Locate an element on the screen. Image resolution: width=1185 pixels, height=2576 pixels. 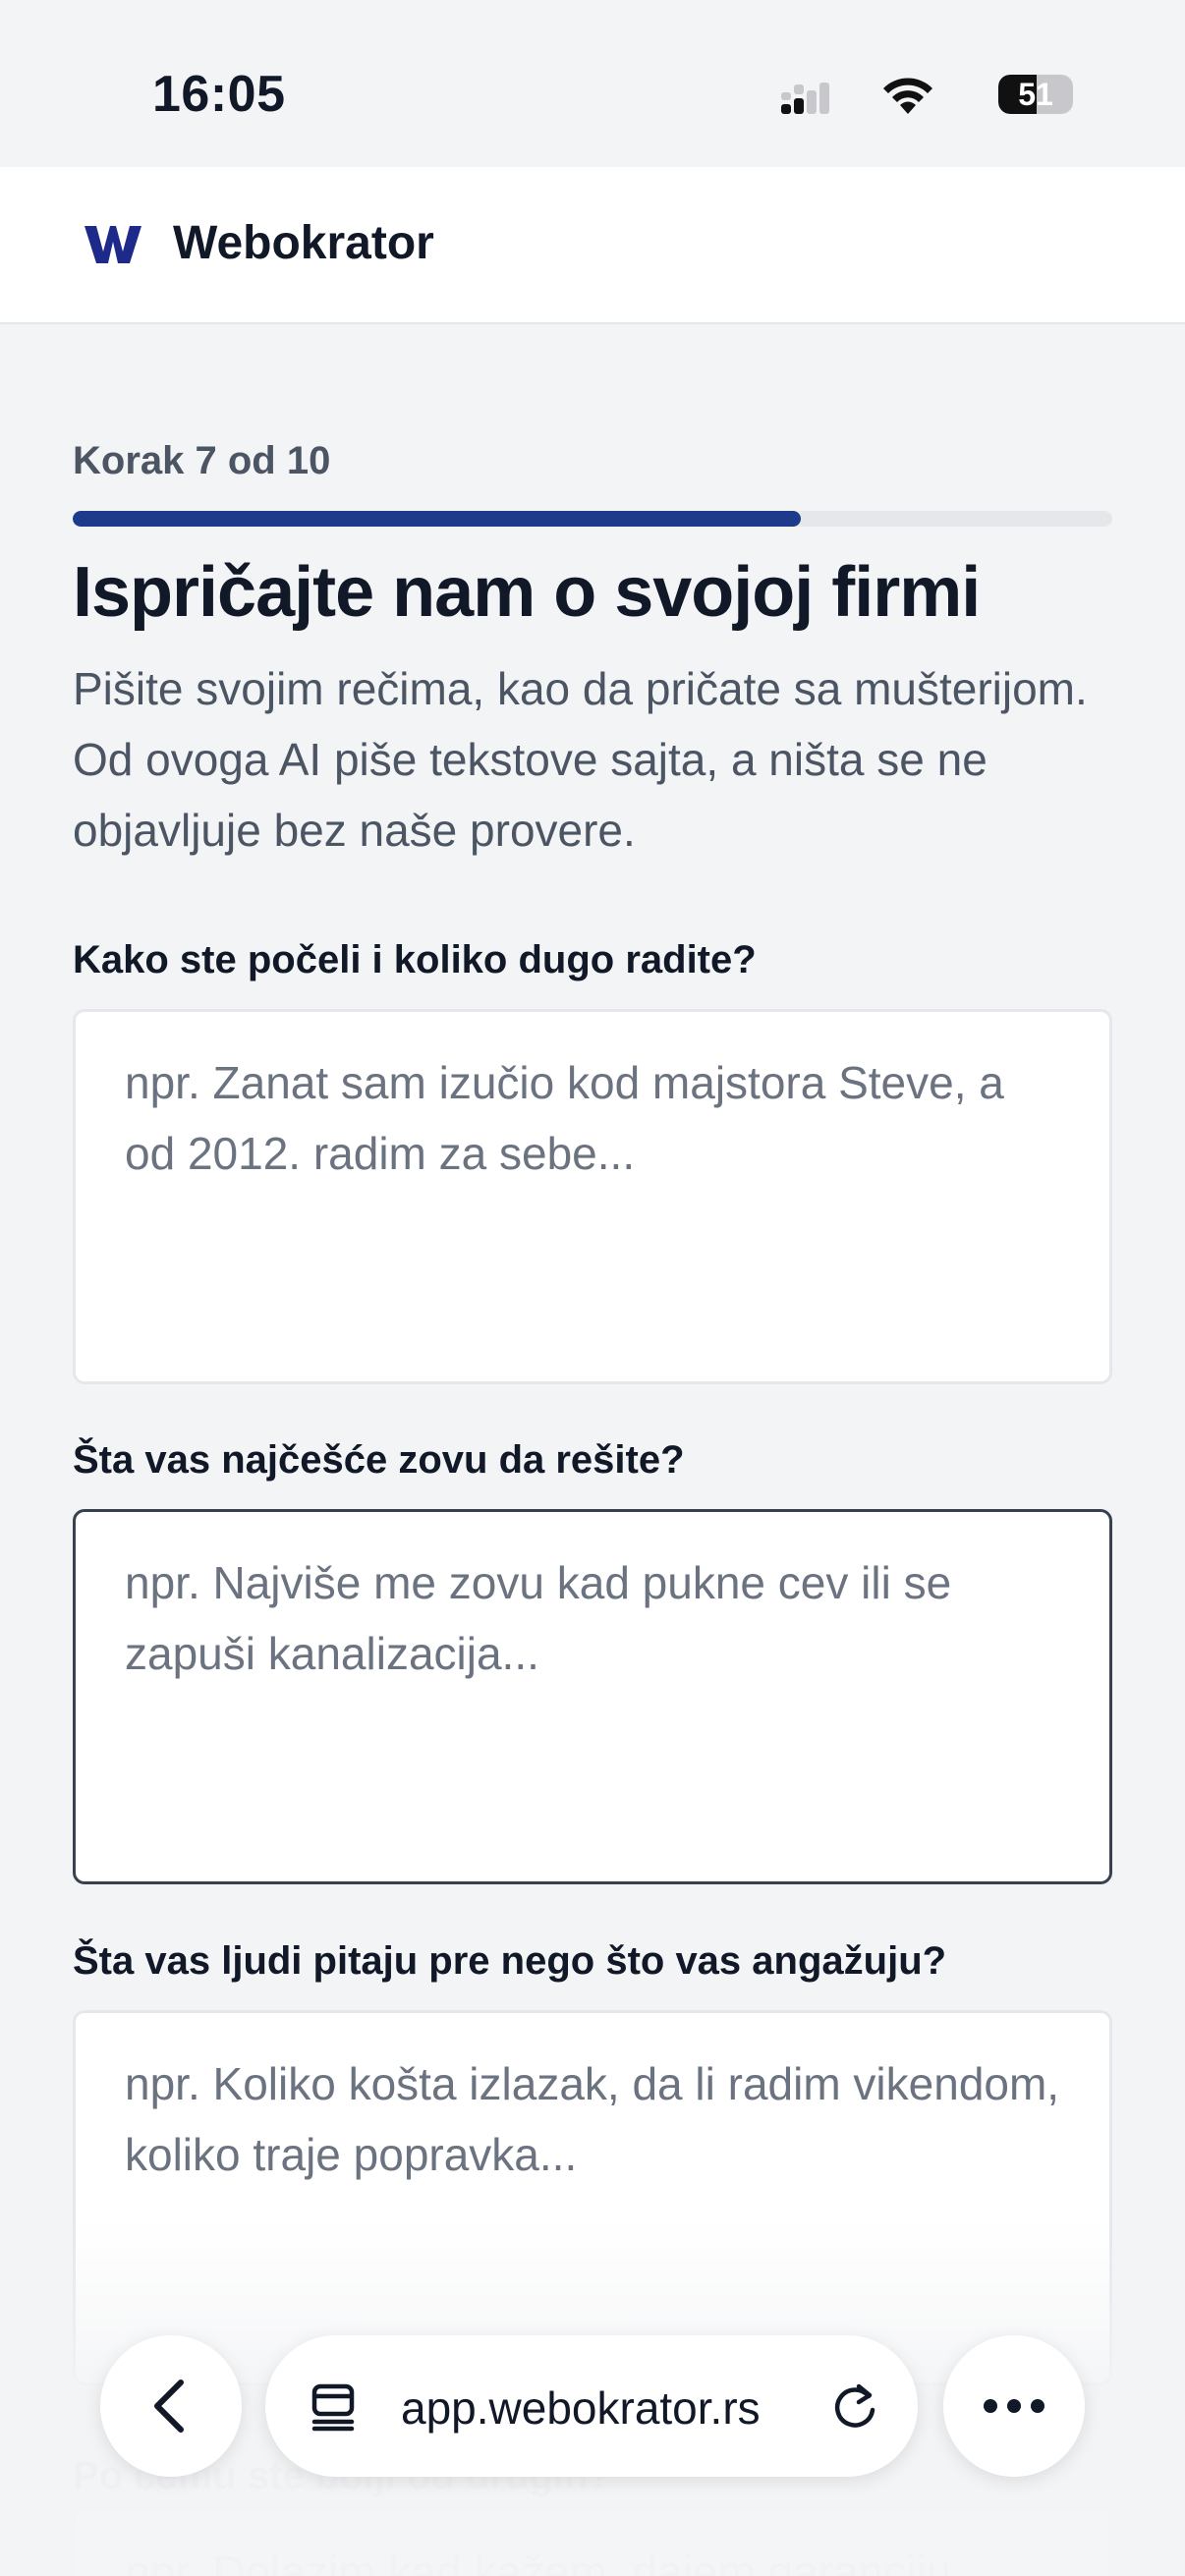
chevron-left-icon is located at coordinates (169, 2406).